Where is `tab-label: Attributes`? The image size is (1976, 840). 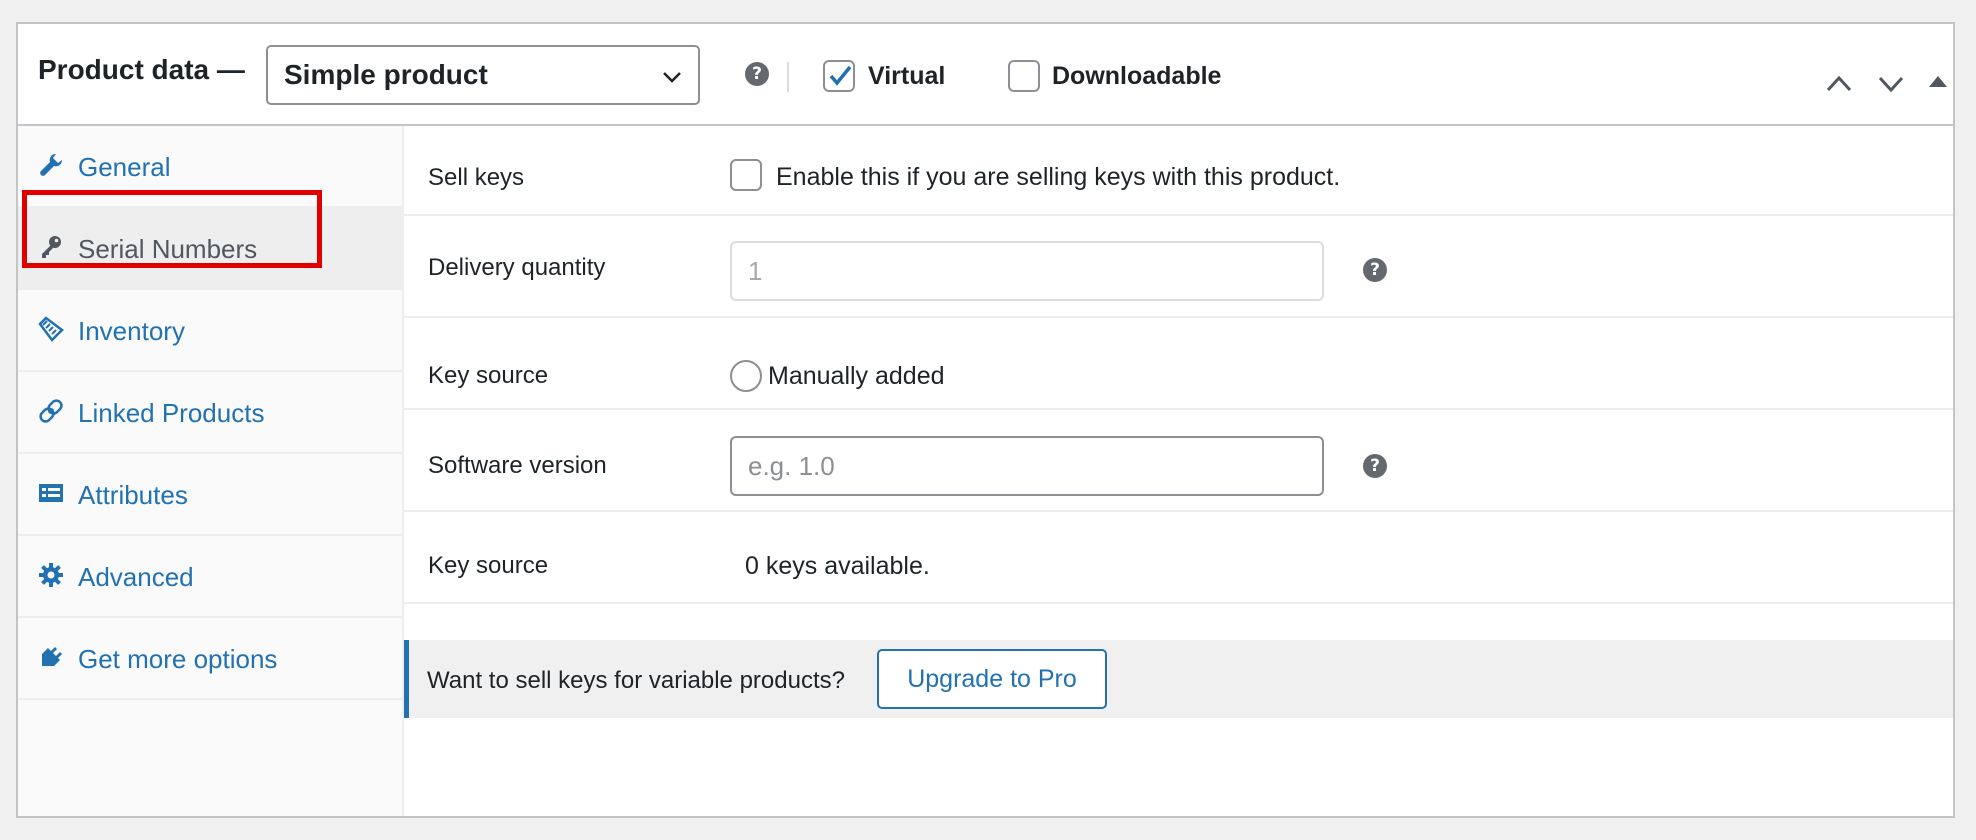 tab-label: Attributes is located at coordinates (133, 495).